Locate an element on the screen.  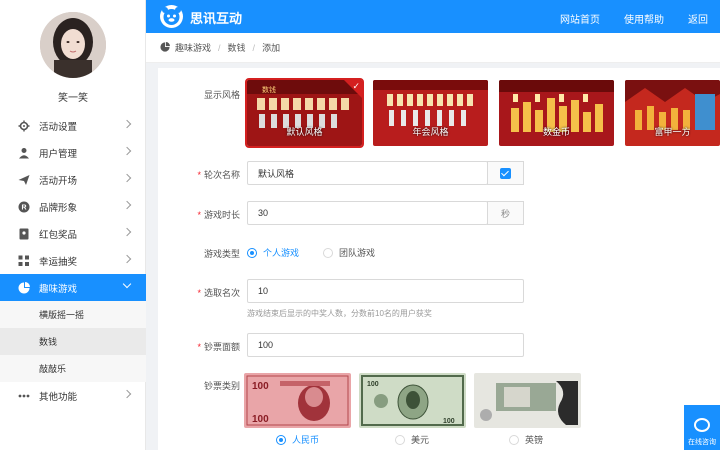
round-name-checkbox-addon is located at coordinates (505, 173).